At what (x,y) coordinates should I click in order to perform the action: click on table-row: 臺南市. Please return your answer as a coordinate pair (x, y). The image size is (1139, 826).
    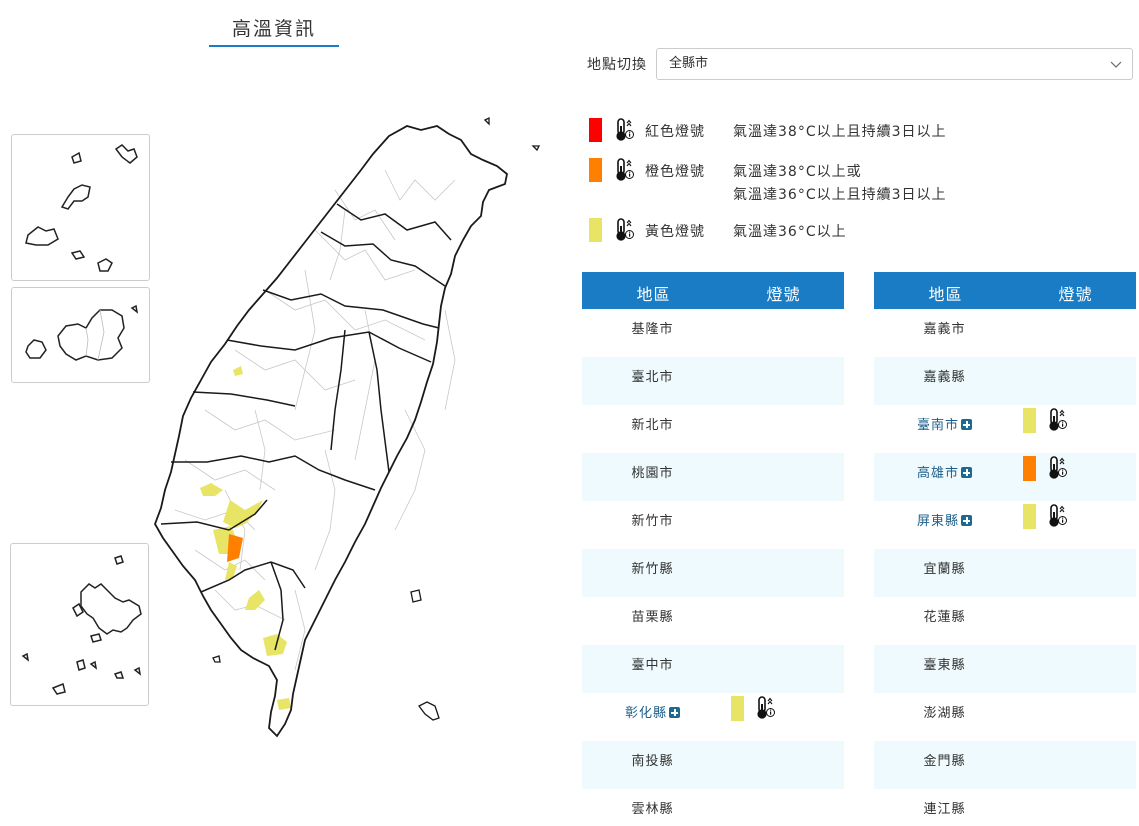
    Looking at the image, I should click on (1005, 429).